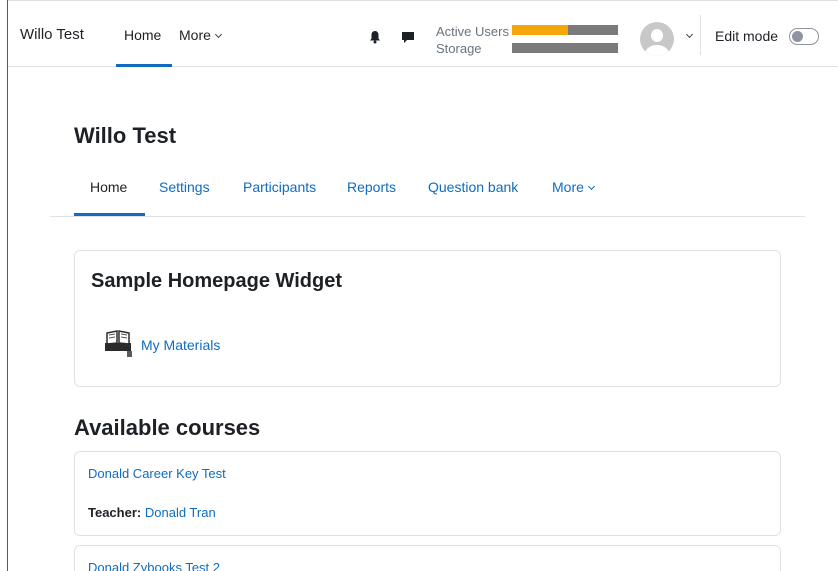  What do you see at coordinates (216, 281) in the screenshot?
I see `widget-title: Sample Homepage Widget` at bounding box center [216, 281].